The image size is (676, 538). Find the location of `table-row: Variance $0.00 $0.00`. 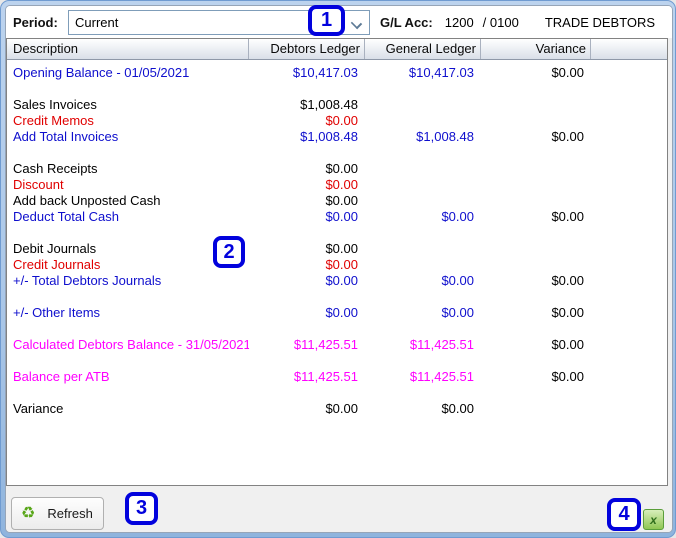

table-row: Variance $0.00 $0.00 is located at coordinates (337, 409).